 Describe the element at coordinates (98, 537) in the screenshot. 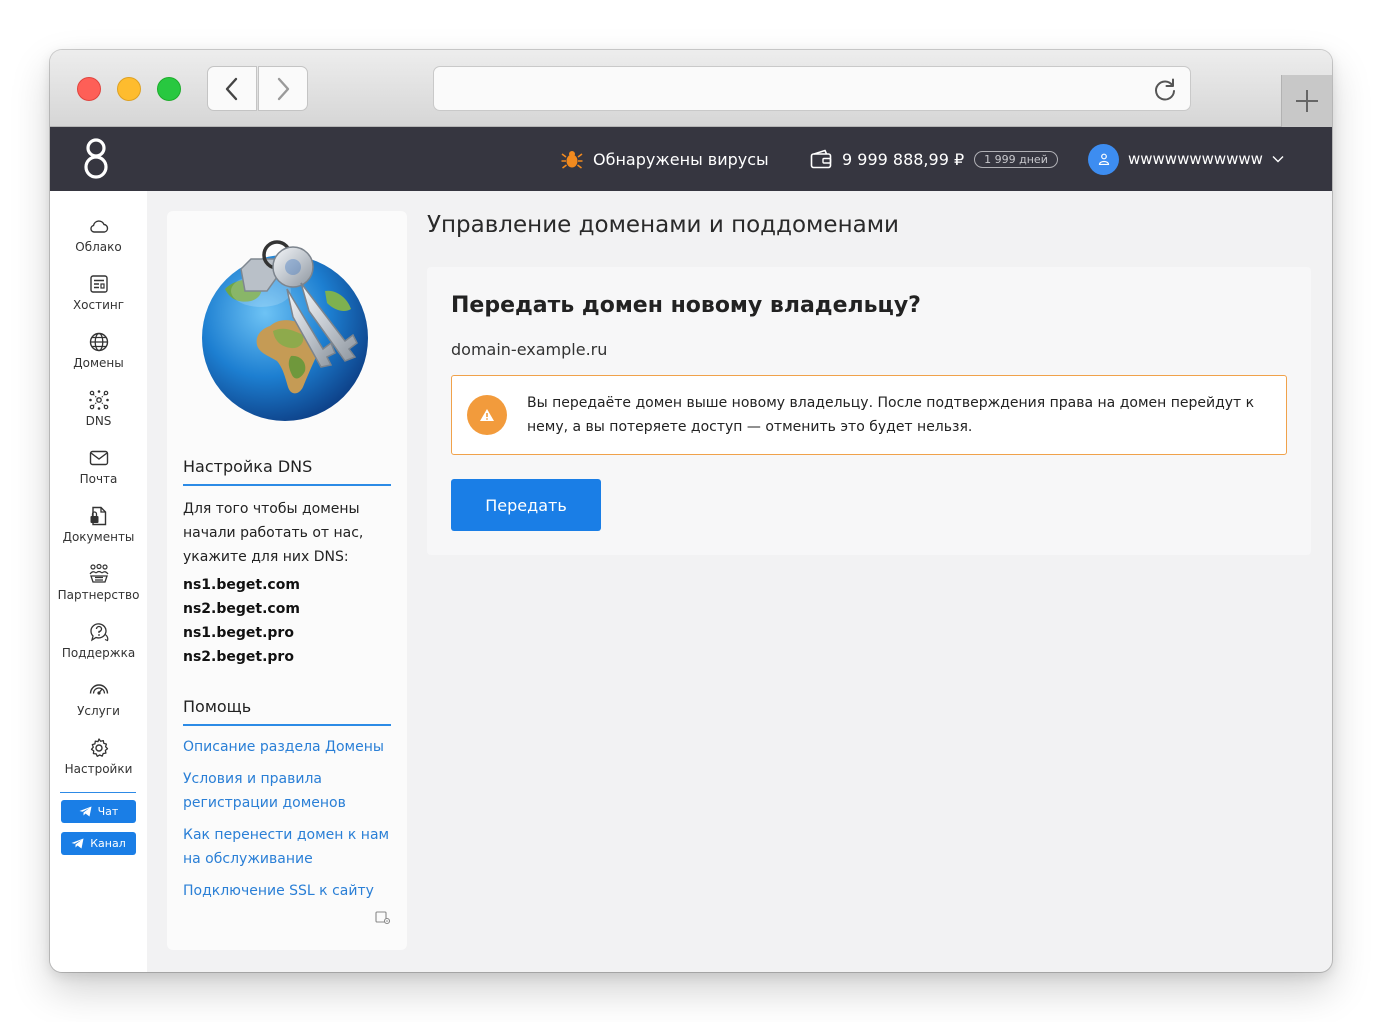

I see `sidebar-item-label: Документы` at that location.